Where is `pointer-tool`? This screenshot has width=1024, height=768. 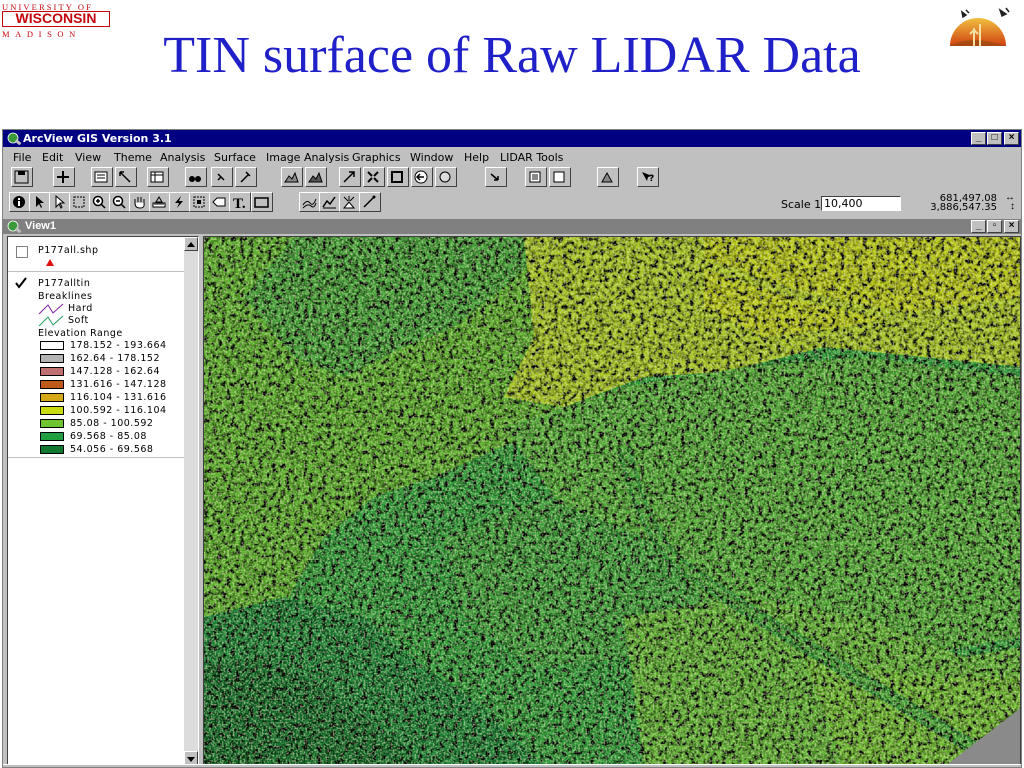 pointer-tool is located at coordinates (40, 202).